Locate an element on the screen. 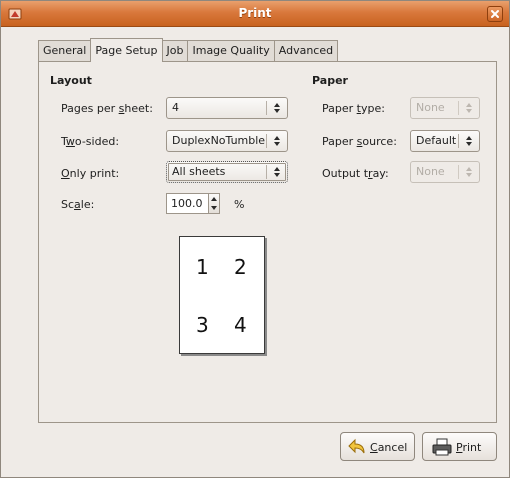 Image resolution: width=510 pixels, height=478 pixels. title-bar: Print is located at coordinates (255, 14).